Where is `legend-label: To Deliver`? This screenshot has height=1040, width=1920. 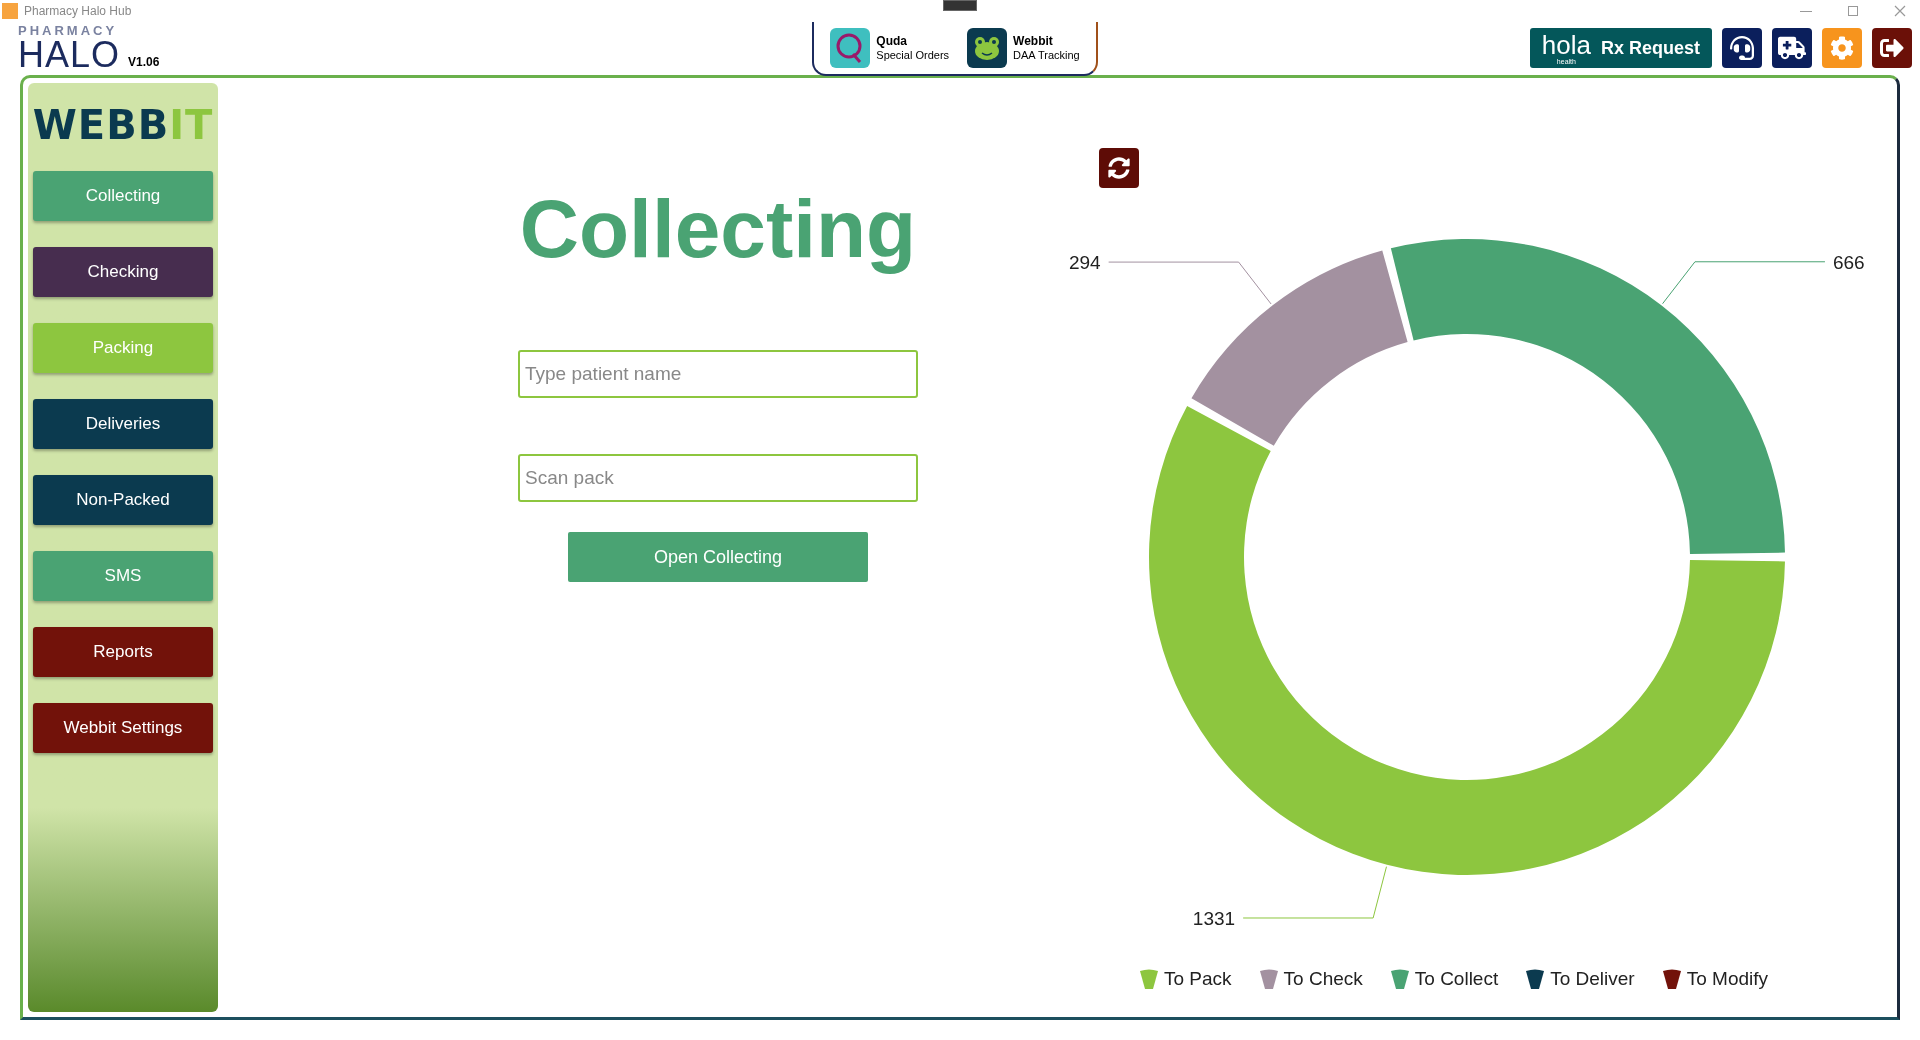 legend-label: To Deliver is located at coordinates (1592, 979).